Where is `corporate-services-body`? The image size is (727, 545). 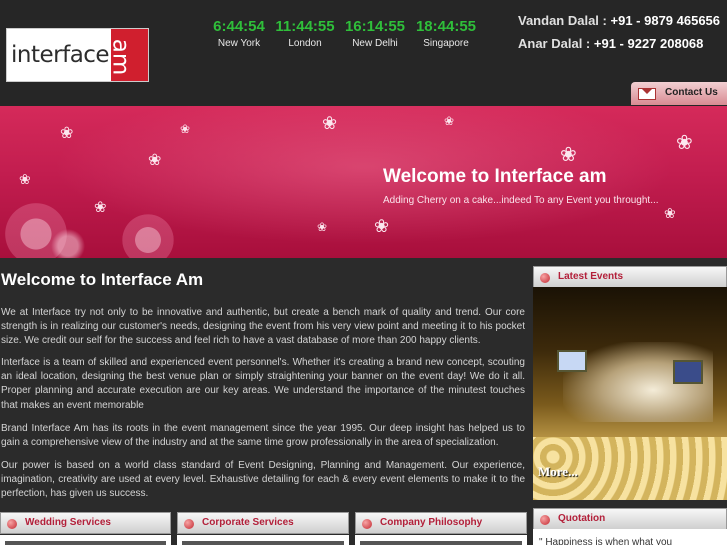 corporate-services-body is located at coordinates (263, 540).